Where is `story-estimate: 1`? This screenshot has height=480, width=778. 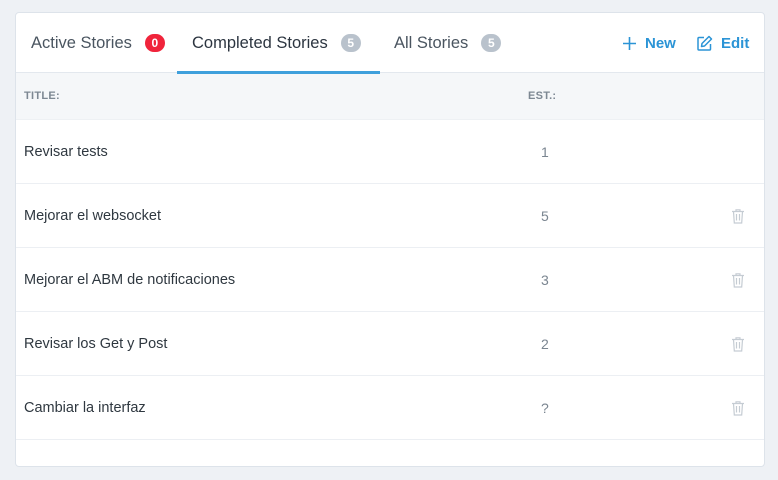 story-estimate: 1 is located at coordinates (545, 151).